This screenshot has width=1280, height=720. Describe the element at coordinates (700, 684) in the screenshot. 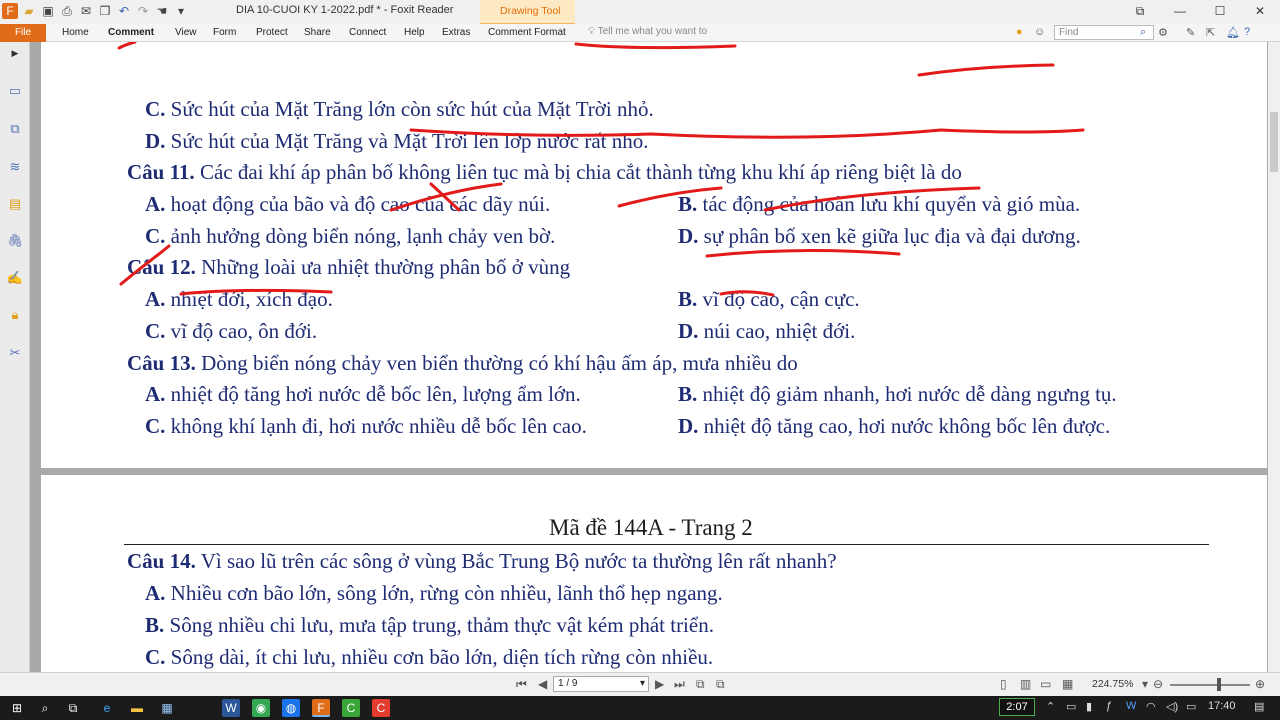

I see `previous-view-icon: ⧉` at that location.